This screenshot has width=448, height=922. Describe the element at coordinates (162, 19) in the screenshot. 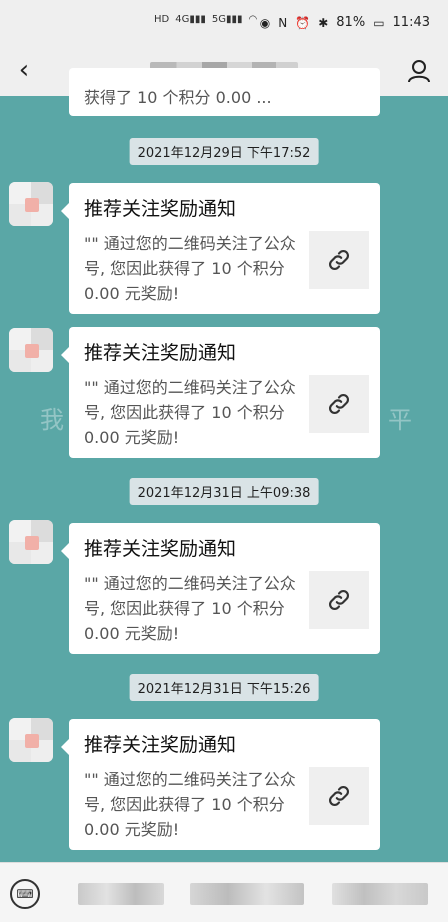

I see `hd-icon: HD` at that location.